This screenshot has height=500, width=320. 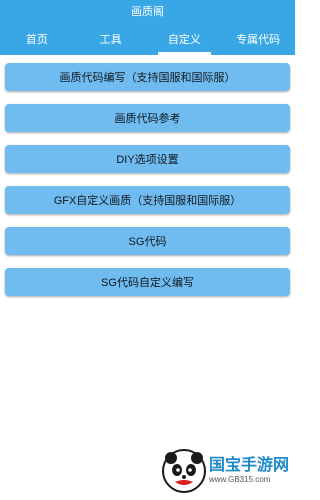 I want to click on watermark-url: www.GB315.com, so click(x=240, y=479).